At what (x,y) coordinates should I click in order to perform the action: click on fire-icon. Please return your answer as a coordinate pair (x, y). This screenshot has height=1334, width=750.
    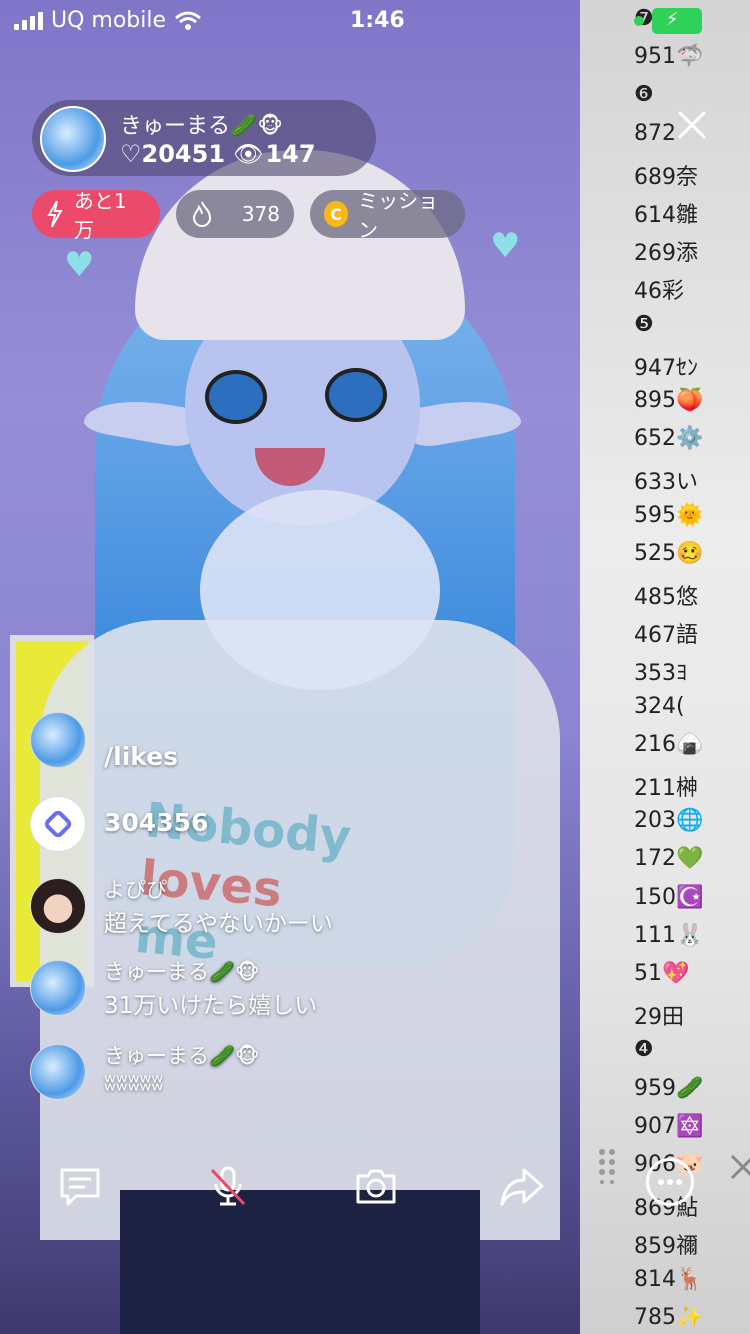
    Looking at the image, I should click on (202, 214).